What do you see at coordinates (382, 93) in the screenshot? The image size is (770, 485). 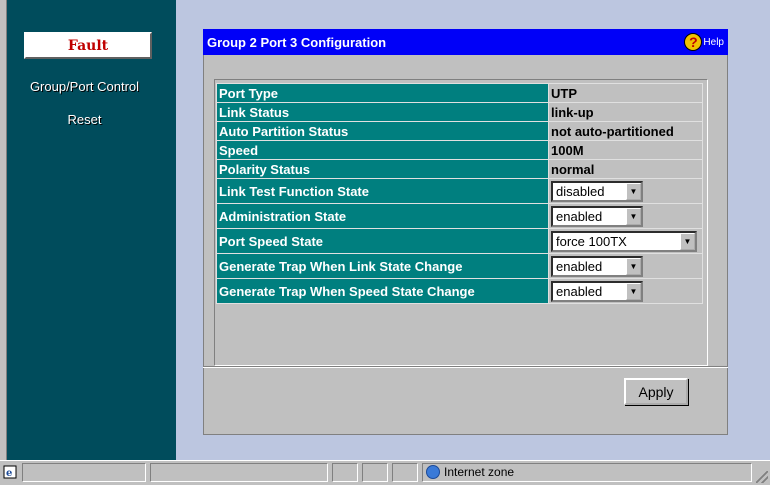 I see `port-type-label: Port Type` at bounding box center [382, 93].